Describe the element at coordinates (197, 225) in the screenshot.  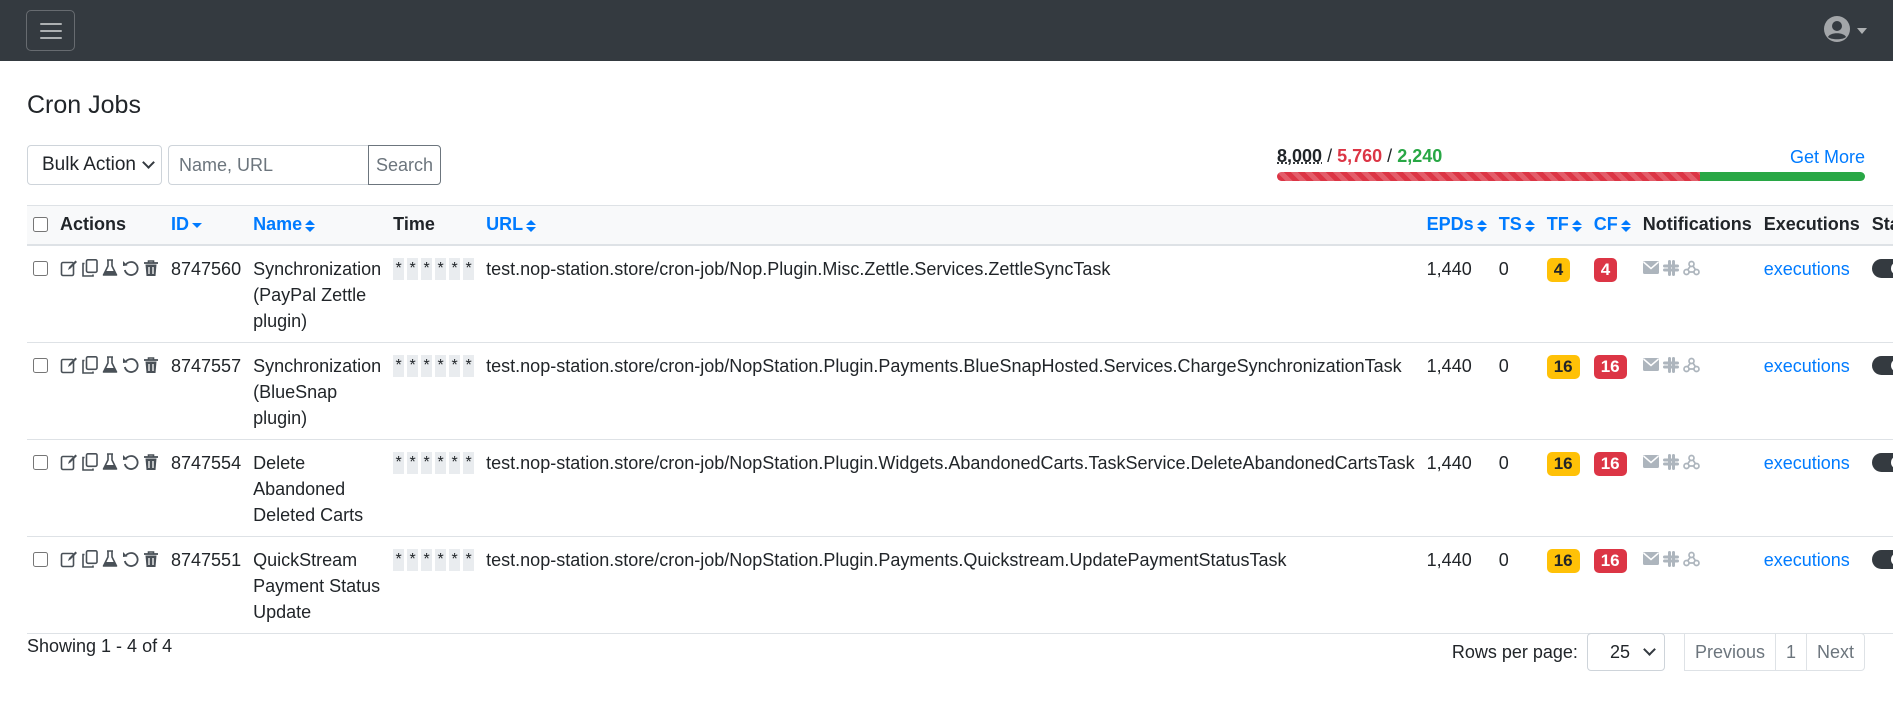
I see `sort-desc-icon` at that location.